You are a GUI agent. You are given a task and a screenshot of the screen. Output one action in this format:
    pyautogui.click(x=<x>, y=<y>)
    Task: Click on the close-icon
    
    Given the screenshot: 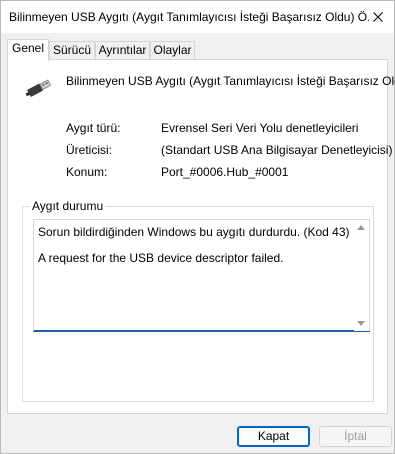 What is the action you would take?
    pyautogui.click(x=378, y=17)
    